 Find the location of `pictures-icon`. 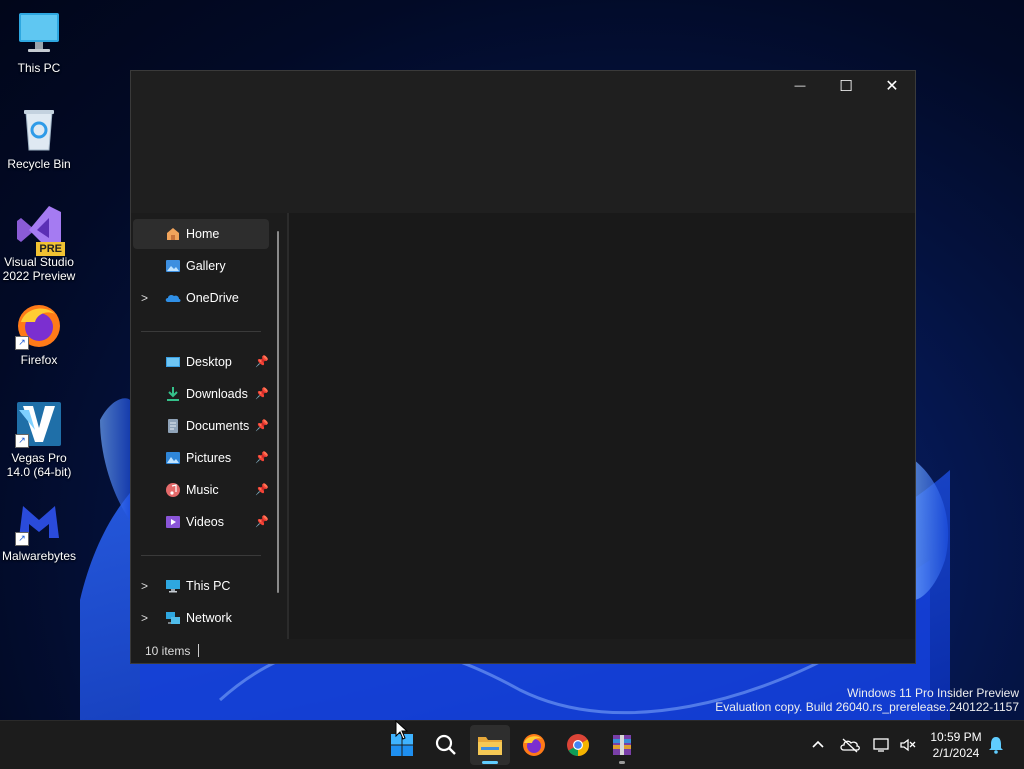

pictures-icon is located at coordinates (173, 458).